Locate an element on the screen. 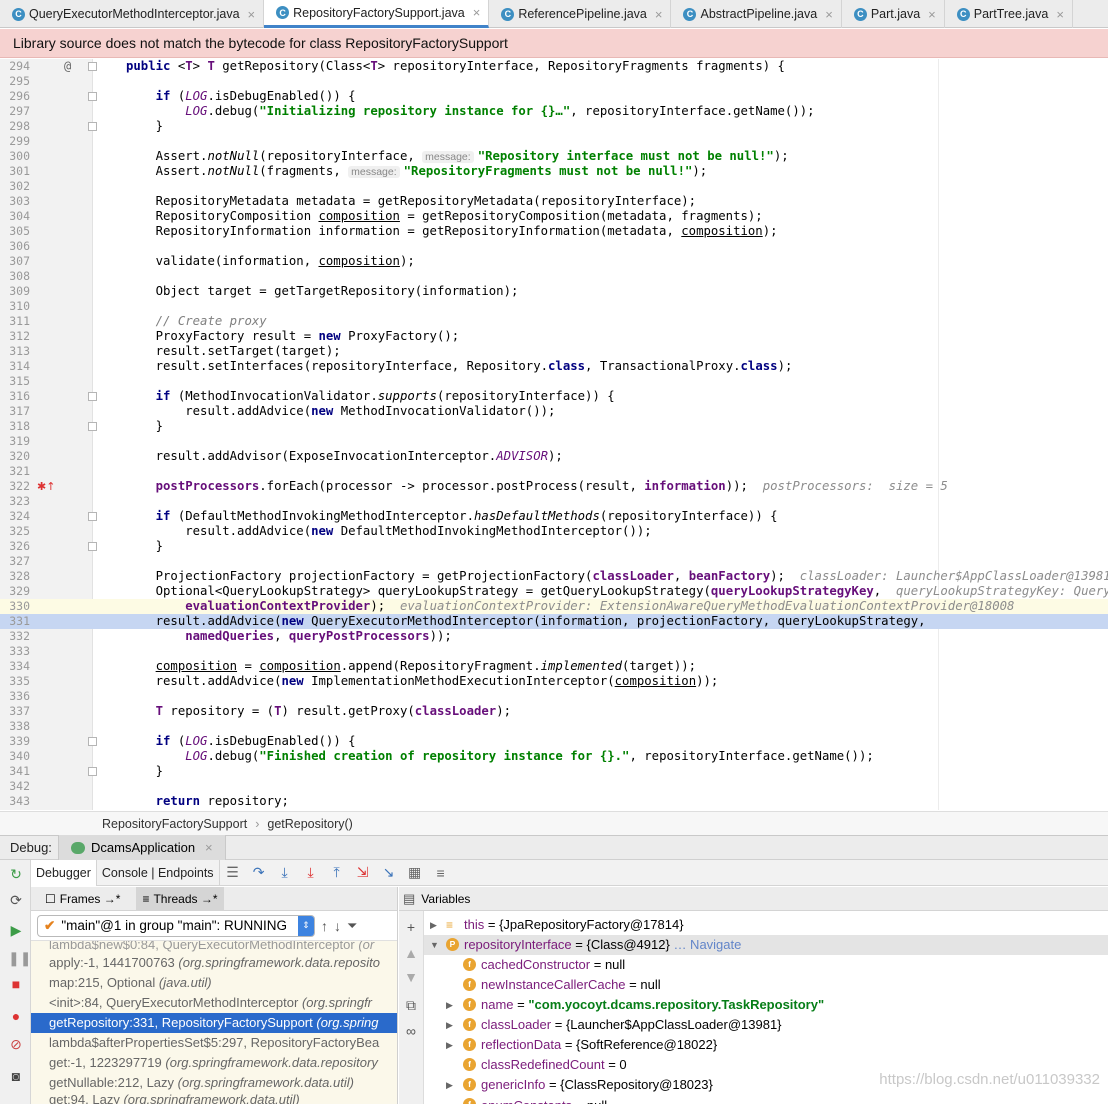 The height and width of the screenshot is (1104, 1108). move-down-icon: ▼ is located at coordinates (411, 977).